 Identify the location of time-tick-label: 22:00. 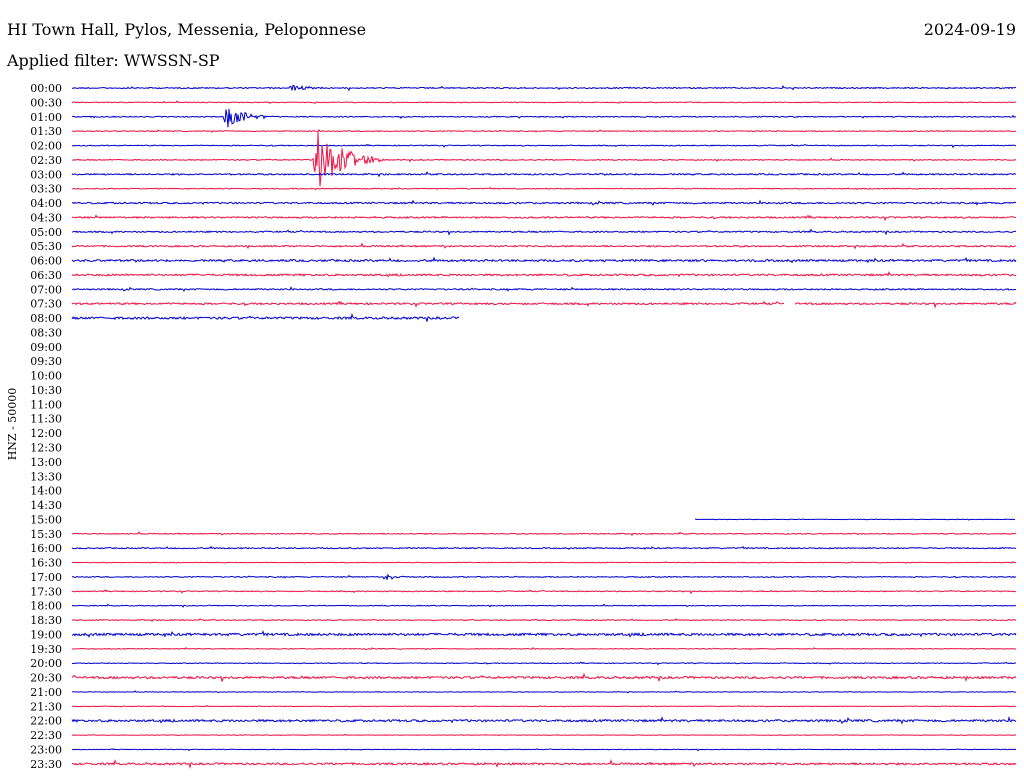
(46, 721).